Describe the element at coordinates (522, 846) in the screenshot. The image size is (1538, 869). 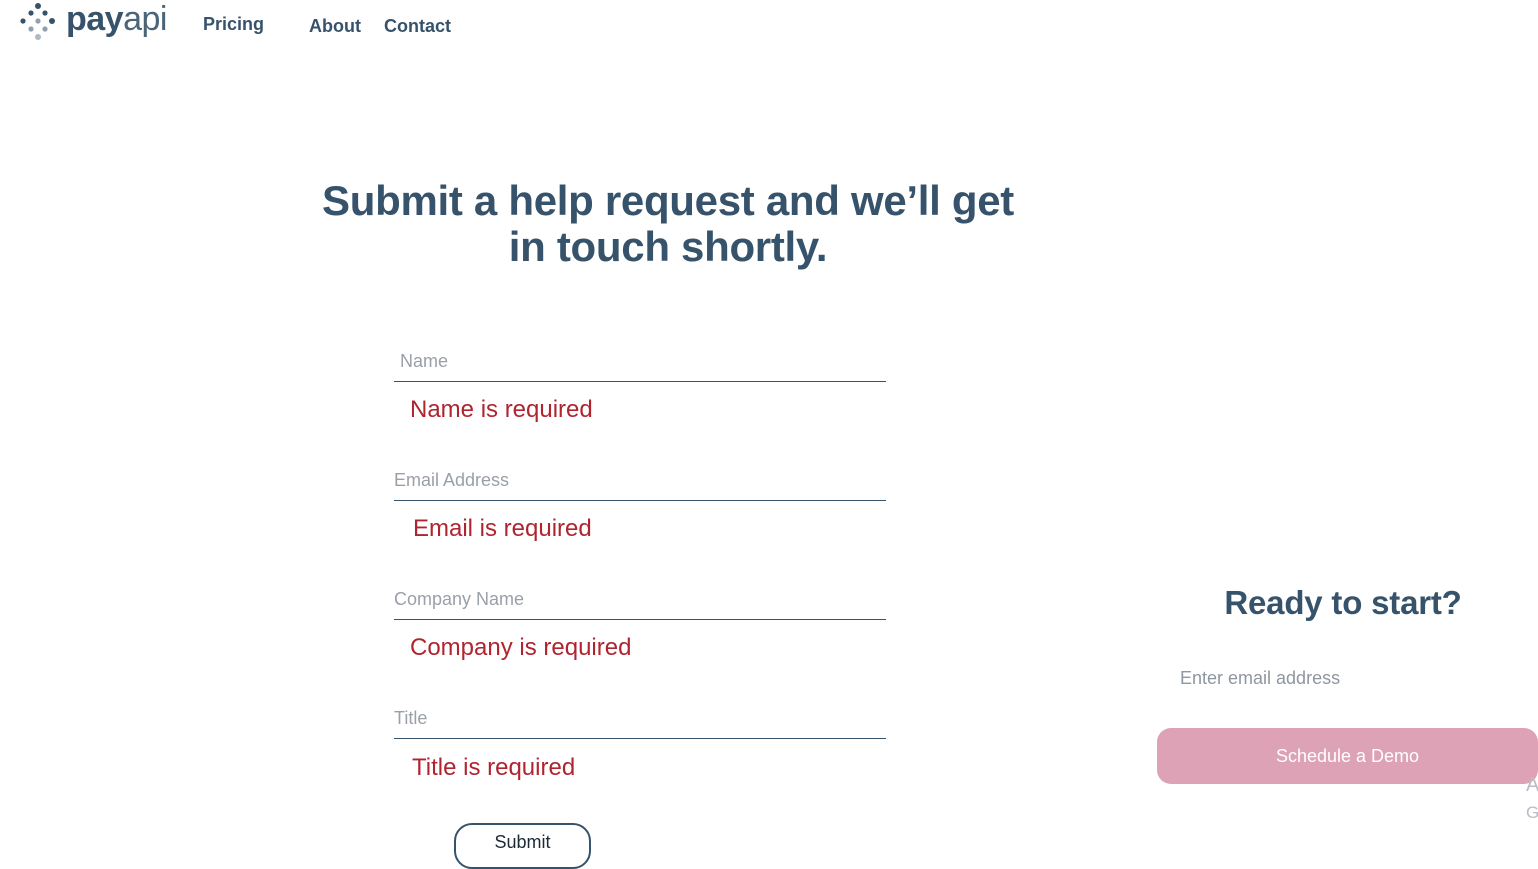
I see `submit-button: Submit` at that location.